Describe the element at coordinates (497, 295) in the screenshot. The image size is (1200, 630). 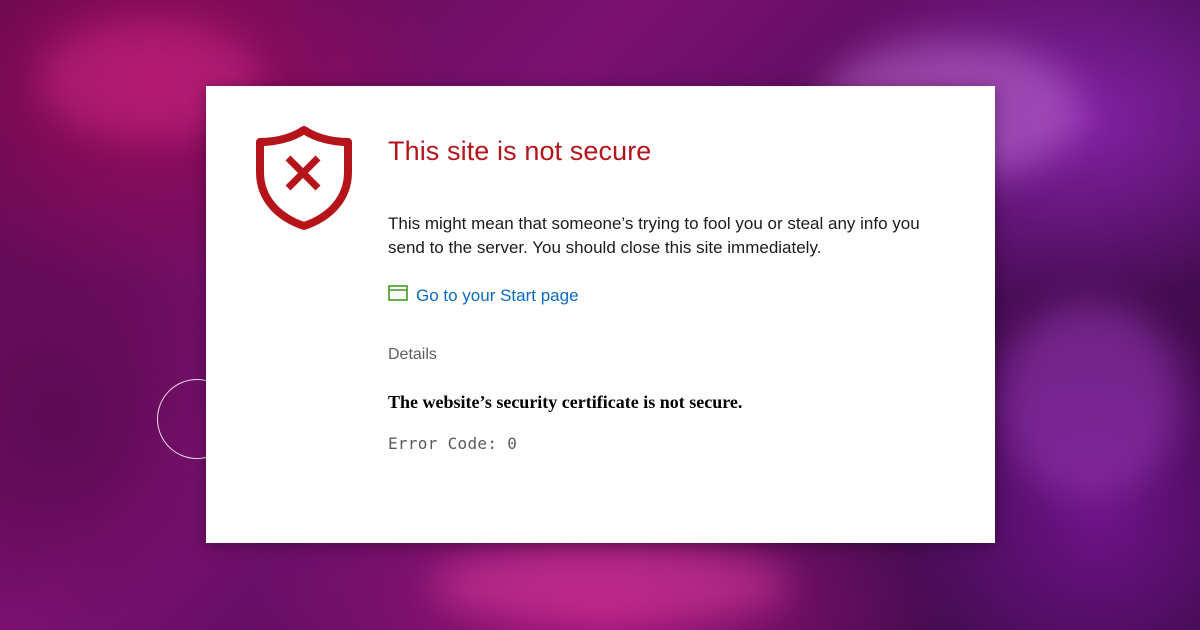
I see `start-link-label: Go to your Start page` at that location.